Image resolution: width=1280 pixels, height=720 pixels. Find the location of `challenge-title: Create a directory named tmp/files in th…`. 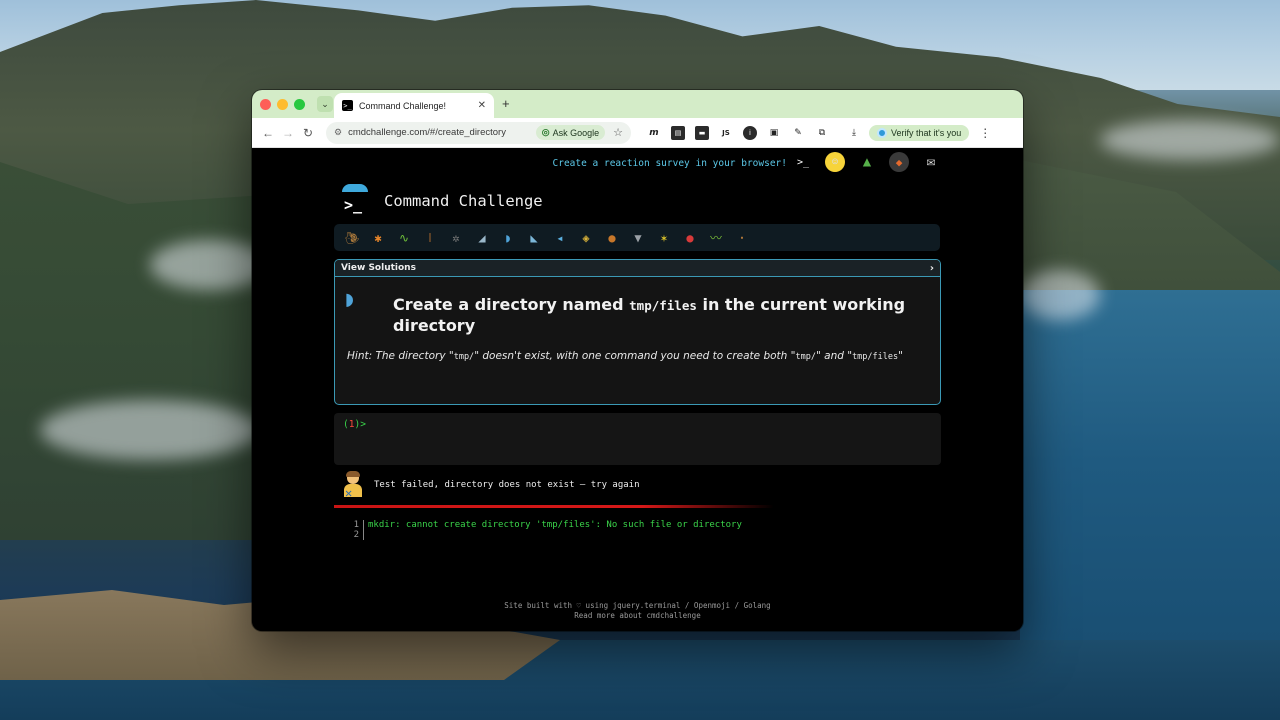

challenge-title: Create a directory named tmp/files in th… is located at coordinates (661, 315).